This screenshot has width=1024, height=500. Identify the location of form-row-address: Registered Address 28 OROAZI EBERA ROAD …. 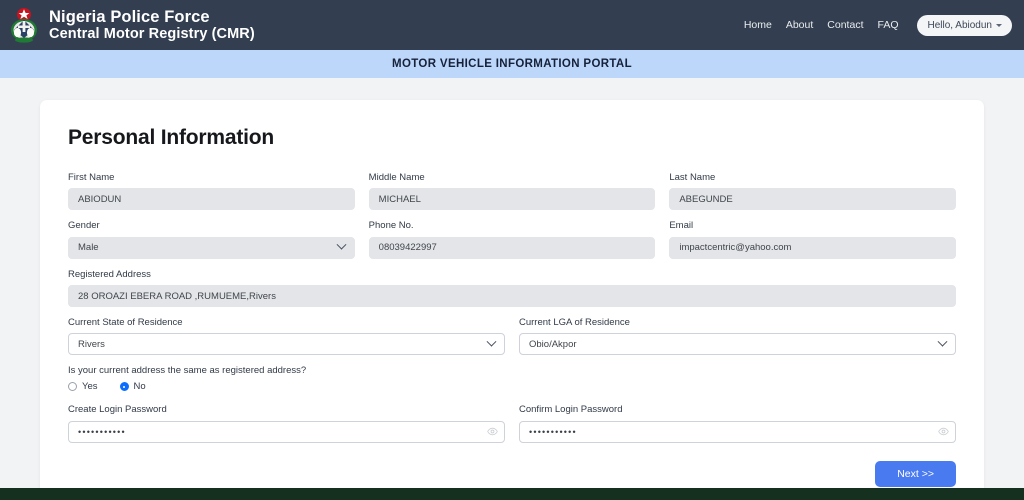
(512, 288).